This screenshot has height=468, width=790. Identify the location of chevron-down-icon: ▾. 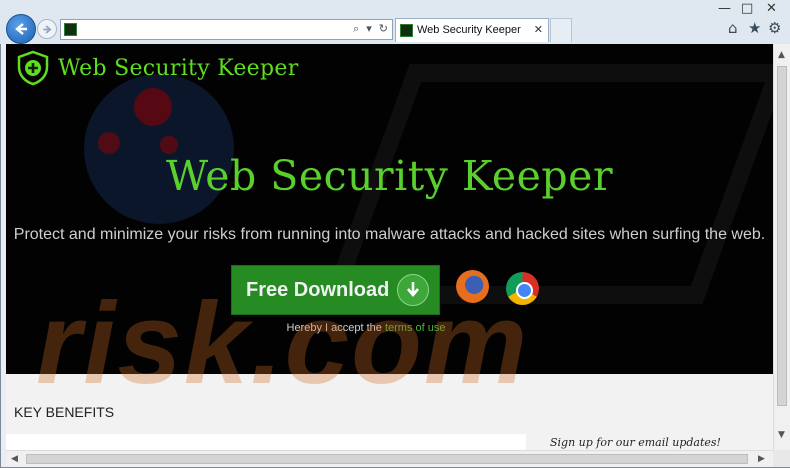
(369, 29).